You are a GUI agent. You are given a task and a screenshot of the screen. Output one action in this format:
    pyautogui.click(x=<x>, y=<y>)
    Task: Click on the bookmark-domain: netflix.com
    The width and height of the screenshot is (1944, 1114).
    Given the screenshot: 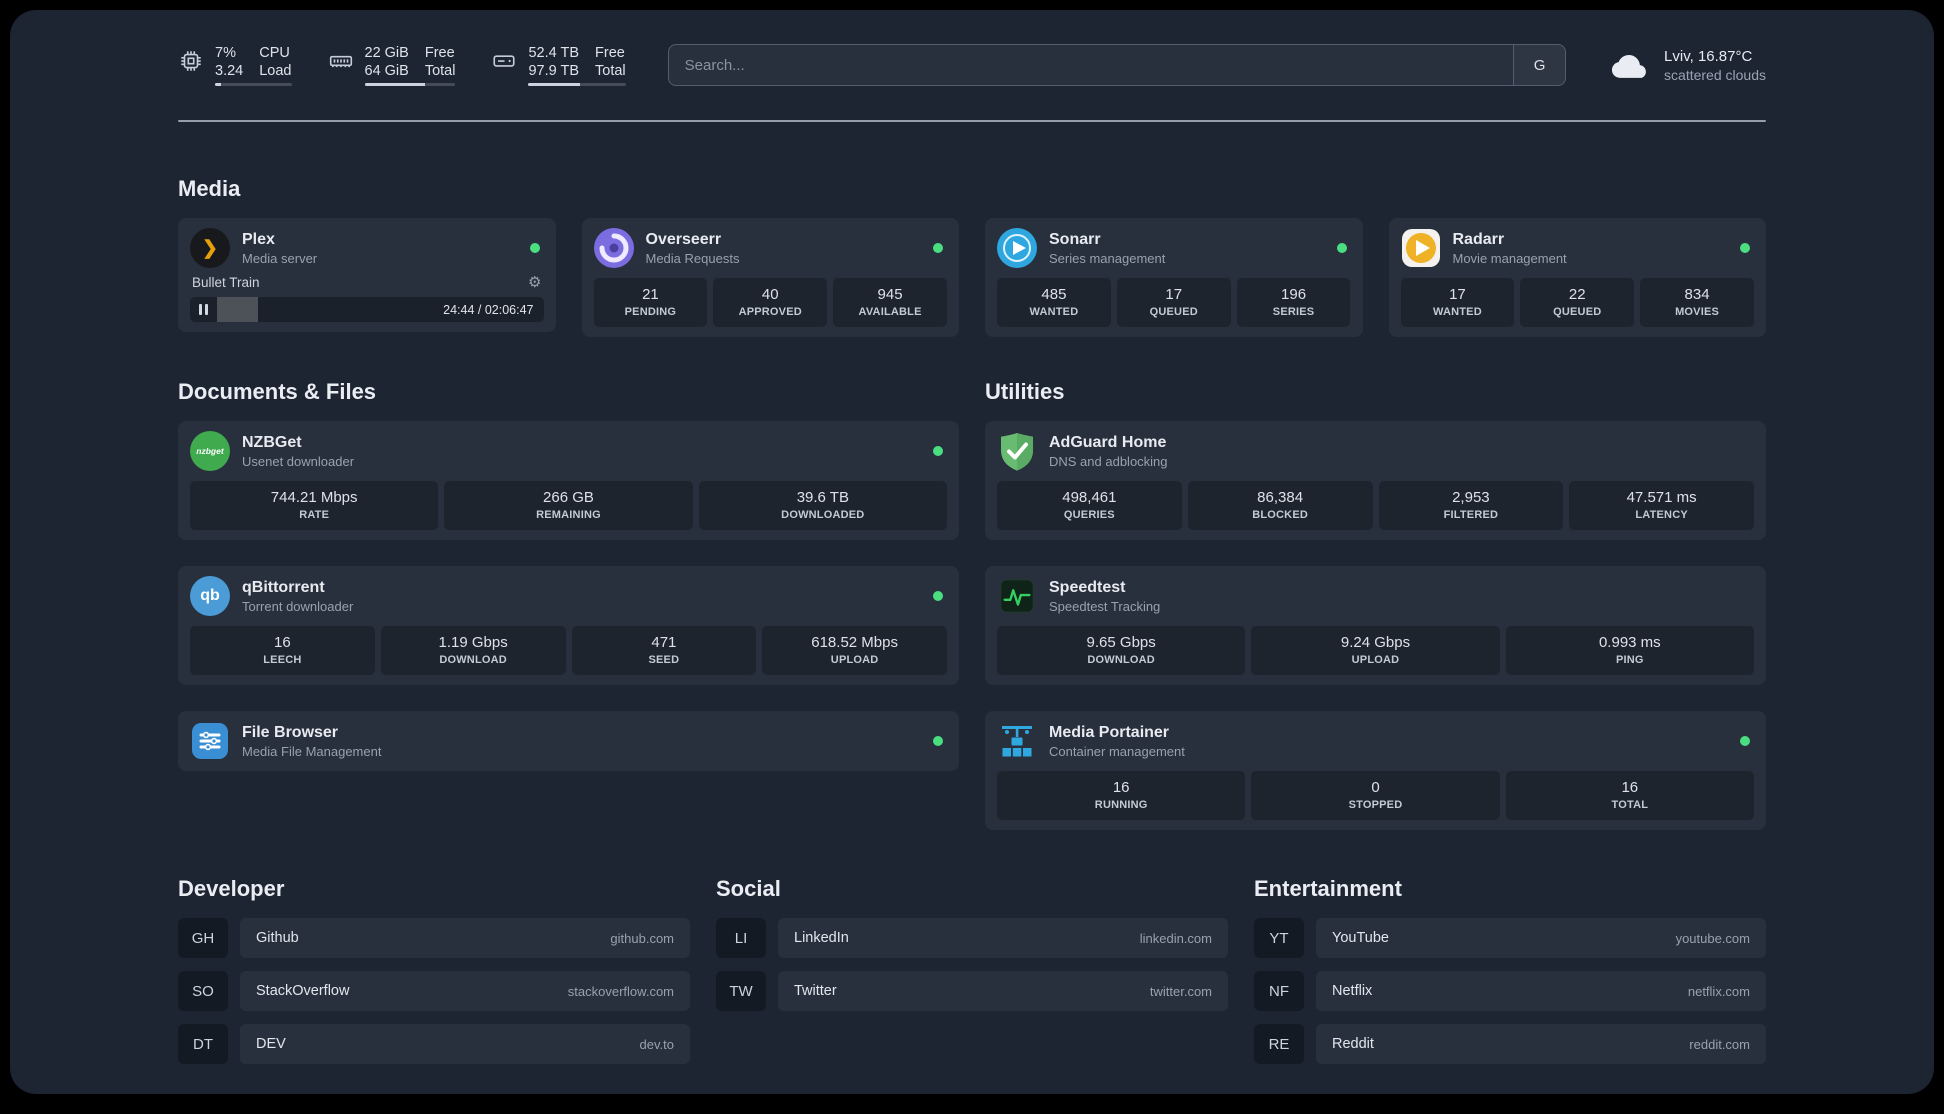 What is the action you would take?
    pyautogui.click(x=1718, y=991)
    